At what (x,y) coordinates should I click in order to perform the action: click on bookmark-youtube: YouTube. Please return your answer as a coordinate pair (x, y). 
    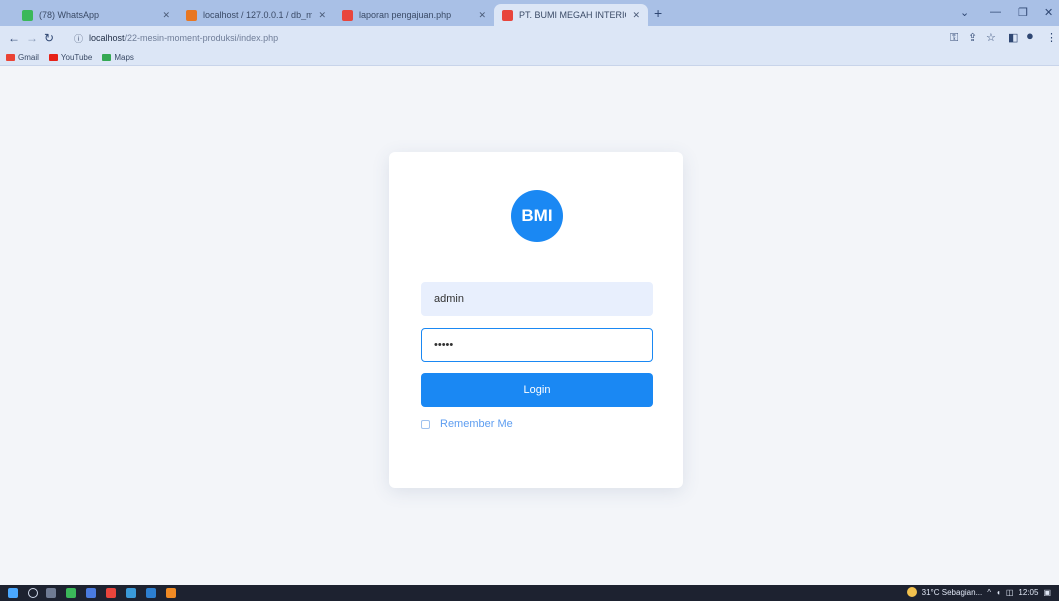
    Looking at the image, I should click on (70, 57).